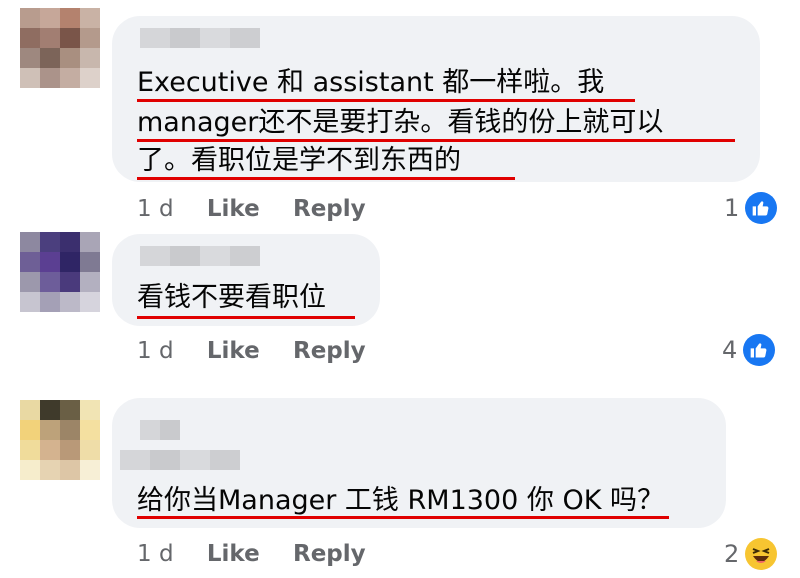 This screenshot has width=800, height=578. Describe the element at coordinates (371, 82) in the screenshot. I see `comment-text-line: Executive 和 assistant 都一样啦。我` at that location.